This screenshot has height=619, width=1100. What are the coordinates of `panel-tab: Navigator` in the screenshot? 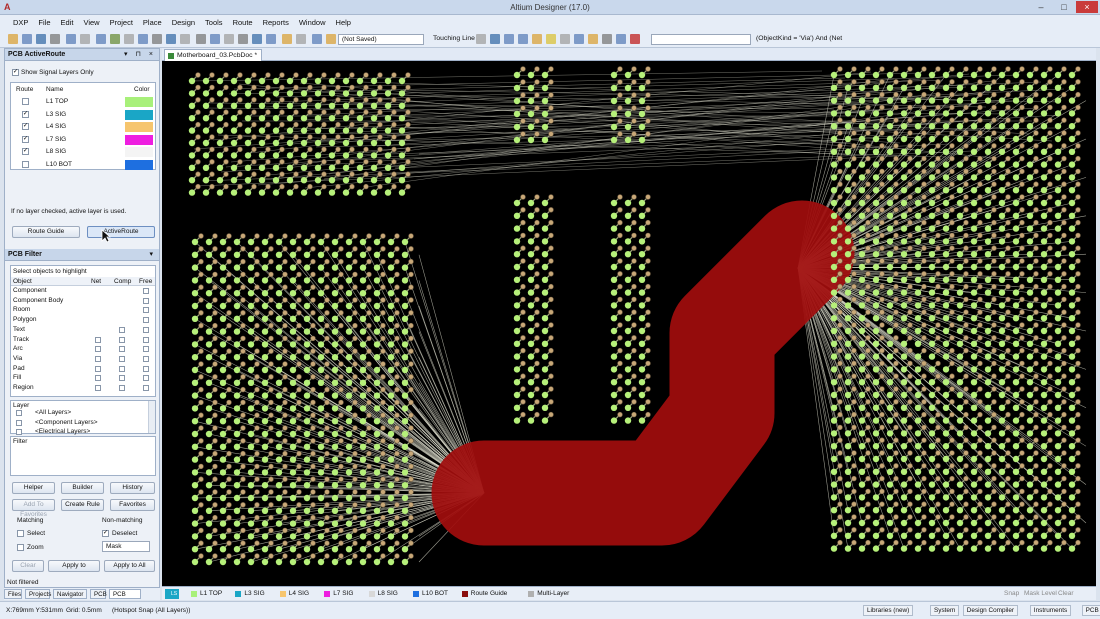 It's located at (70, 594).